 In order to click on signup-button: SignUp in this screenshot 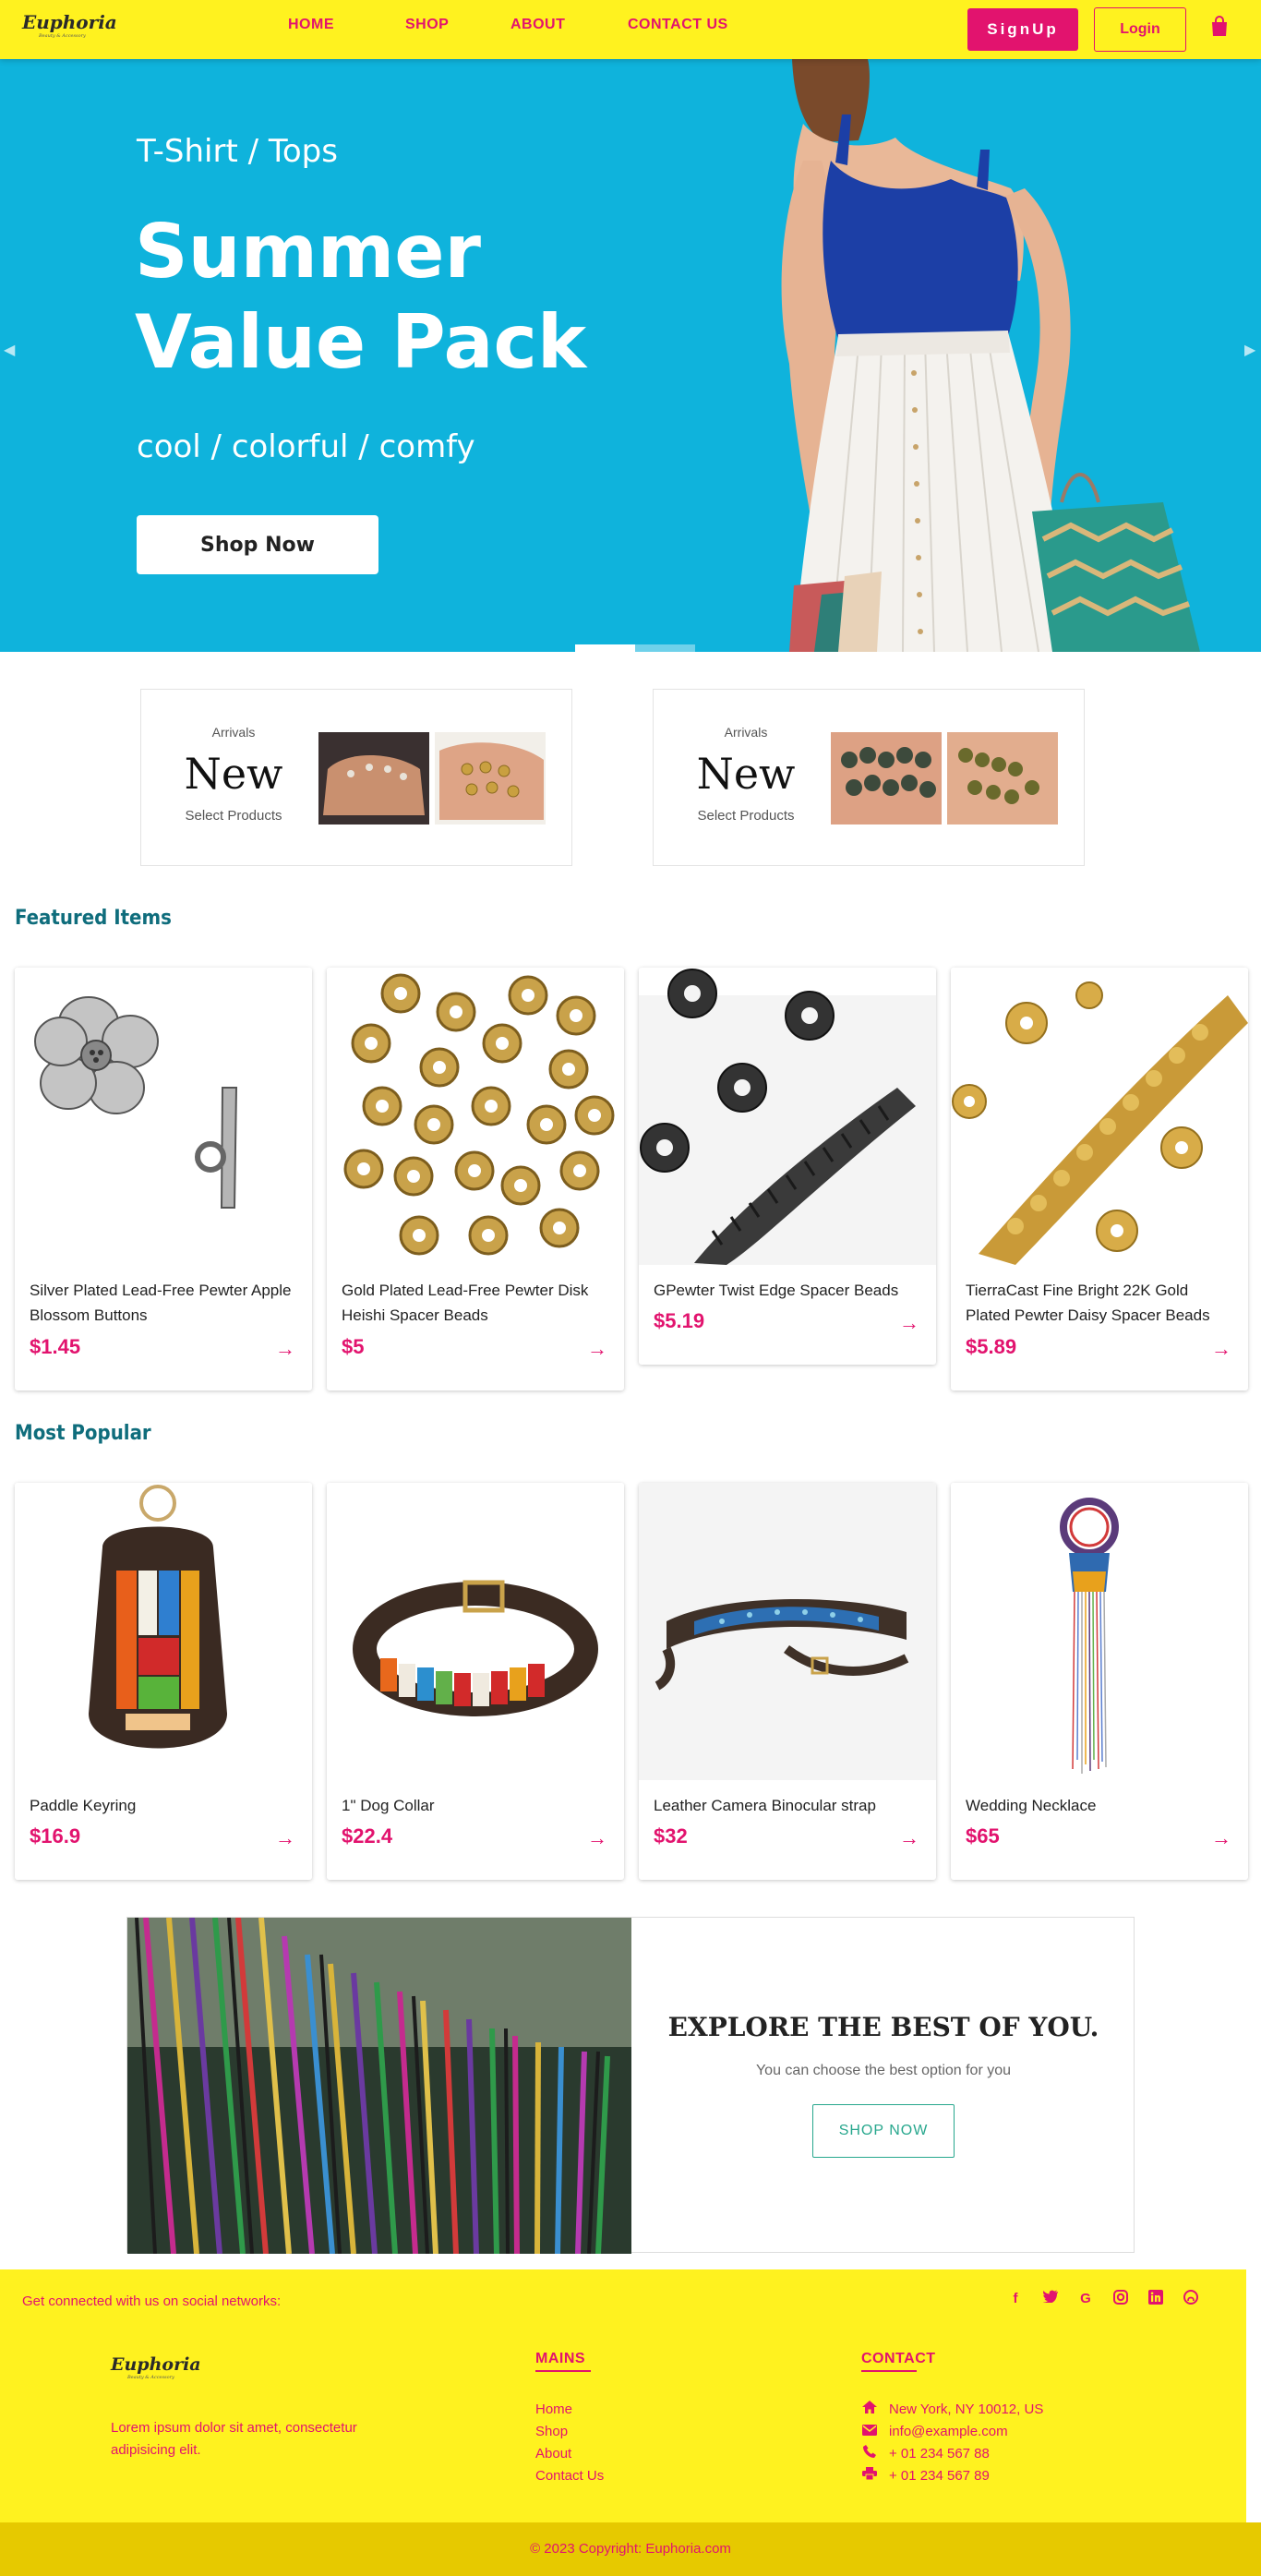, I will do `click(1023, 29)`.